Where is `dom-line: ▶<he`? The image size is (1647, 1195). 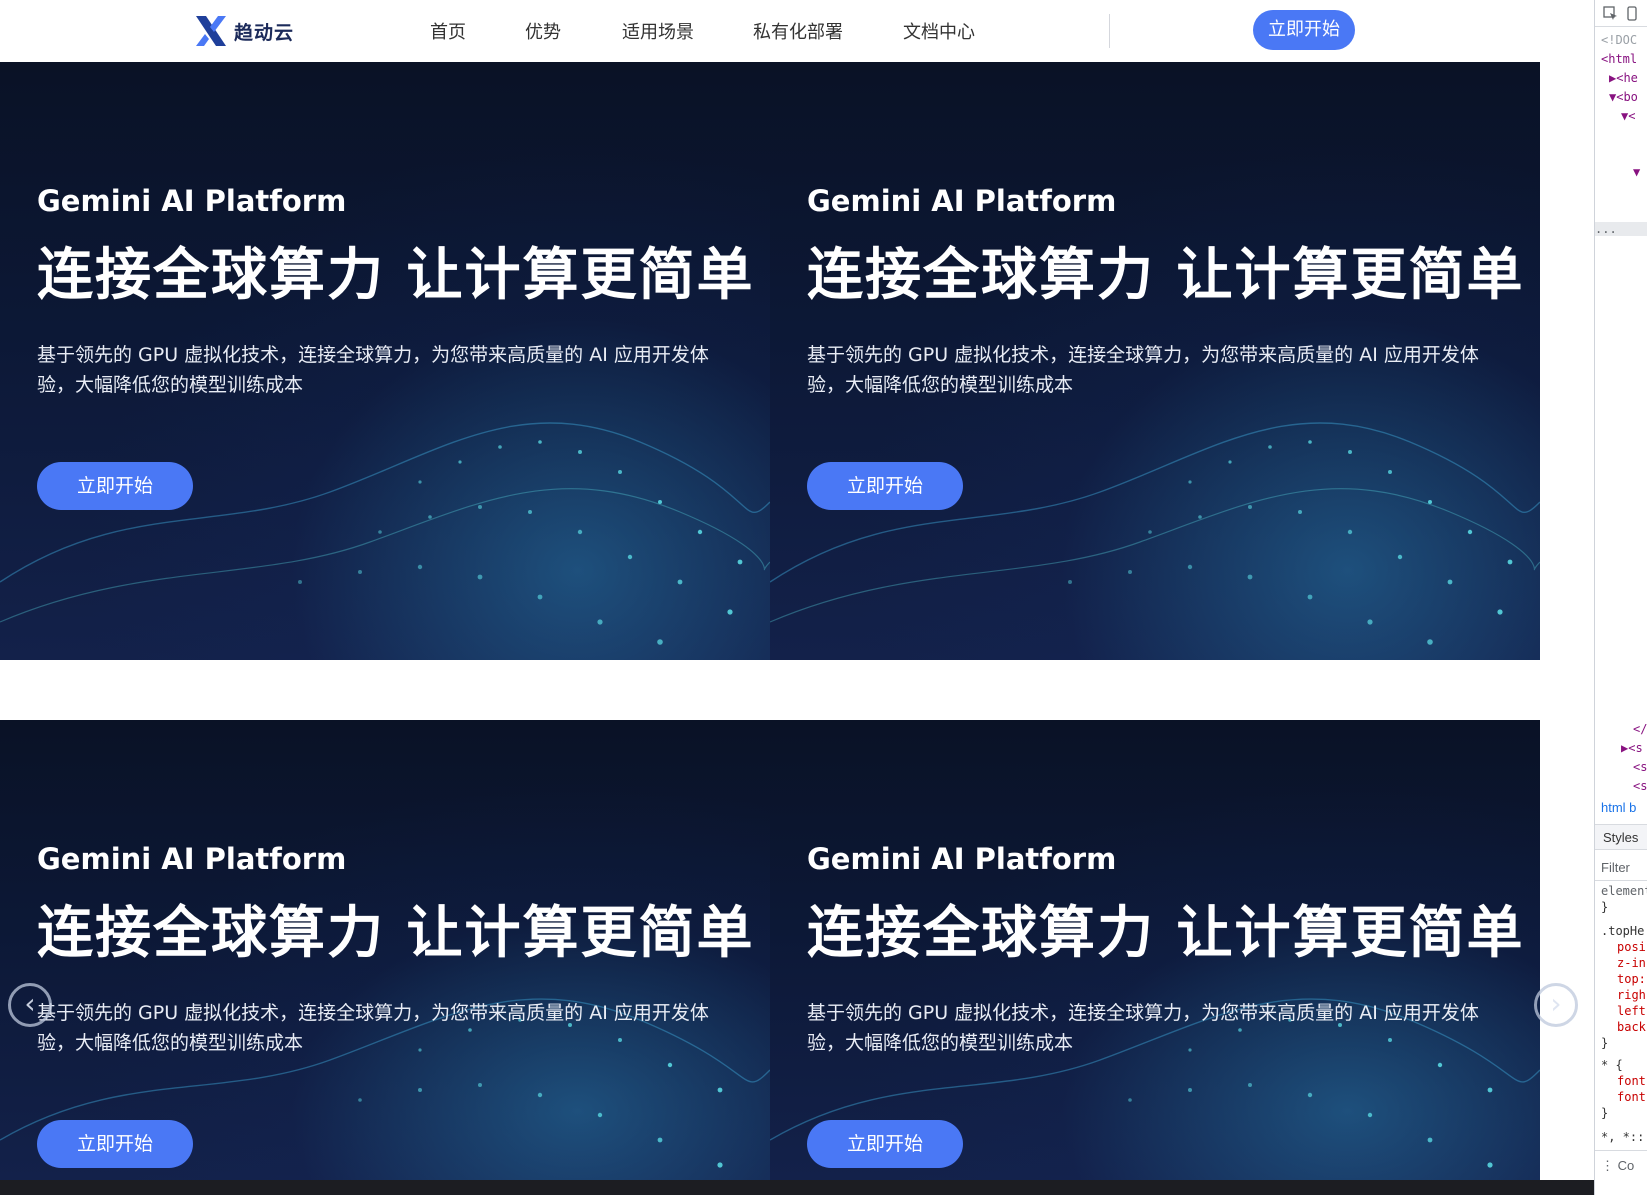 dom-line: ▶<he is located at coordinates (1623, 78).